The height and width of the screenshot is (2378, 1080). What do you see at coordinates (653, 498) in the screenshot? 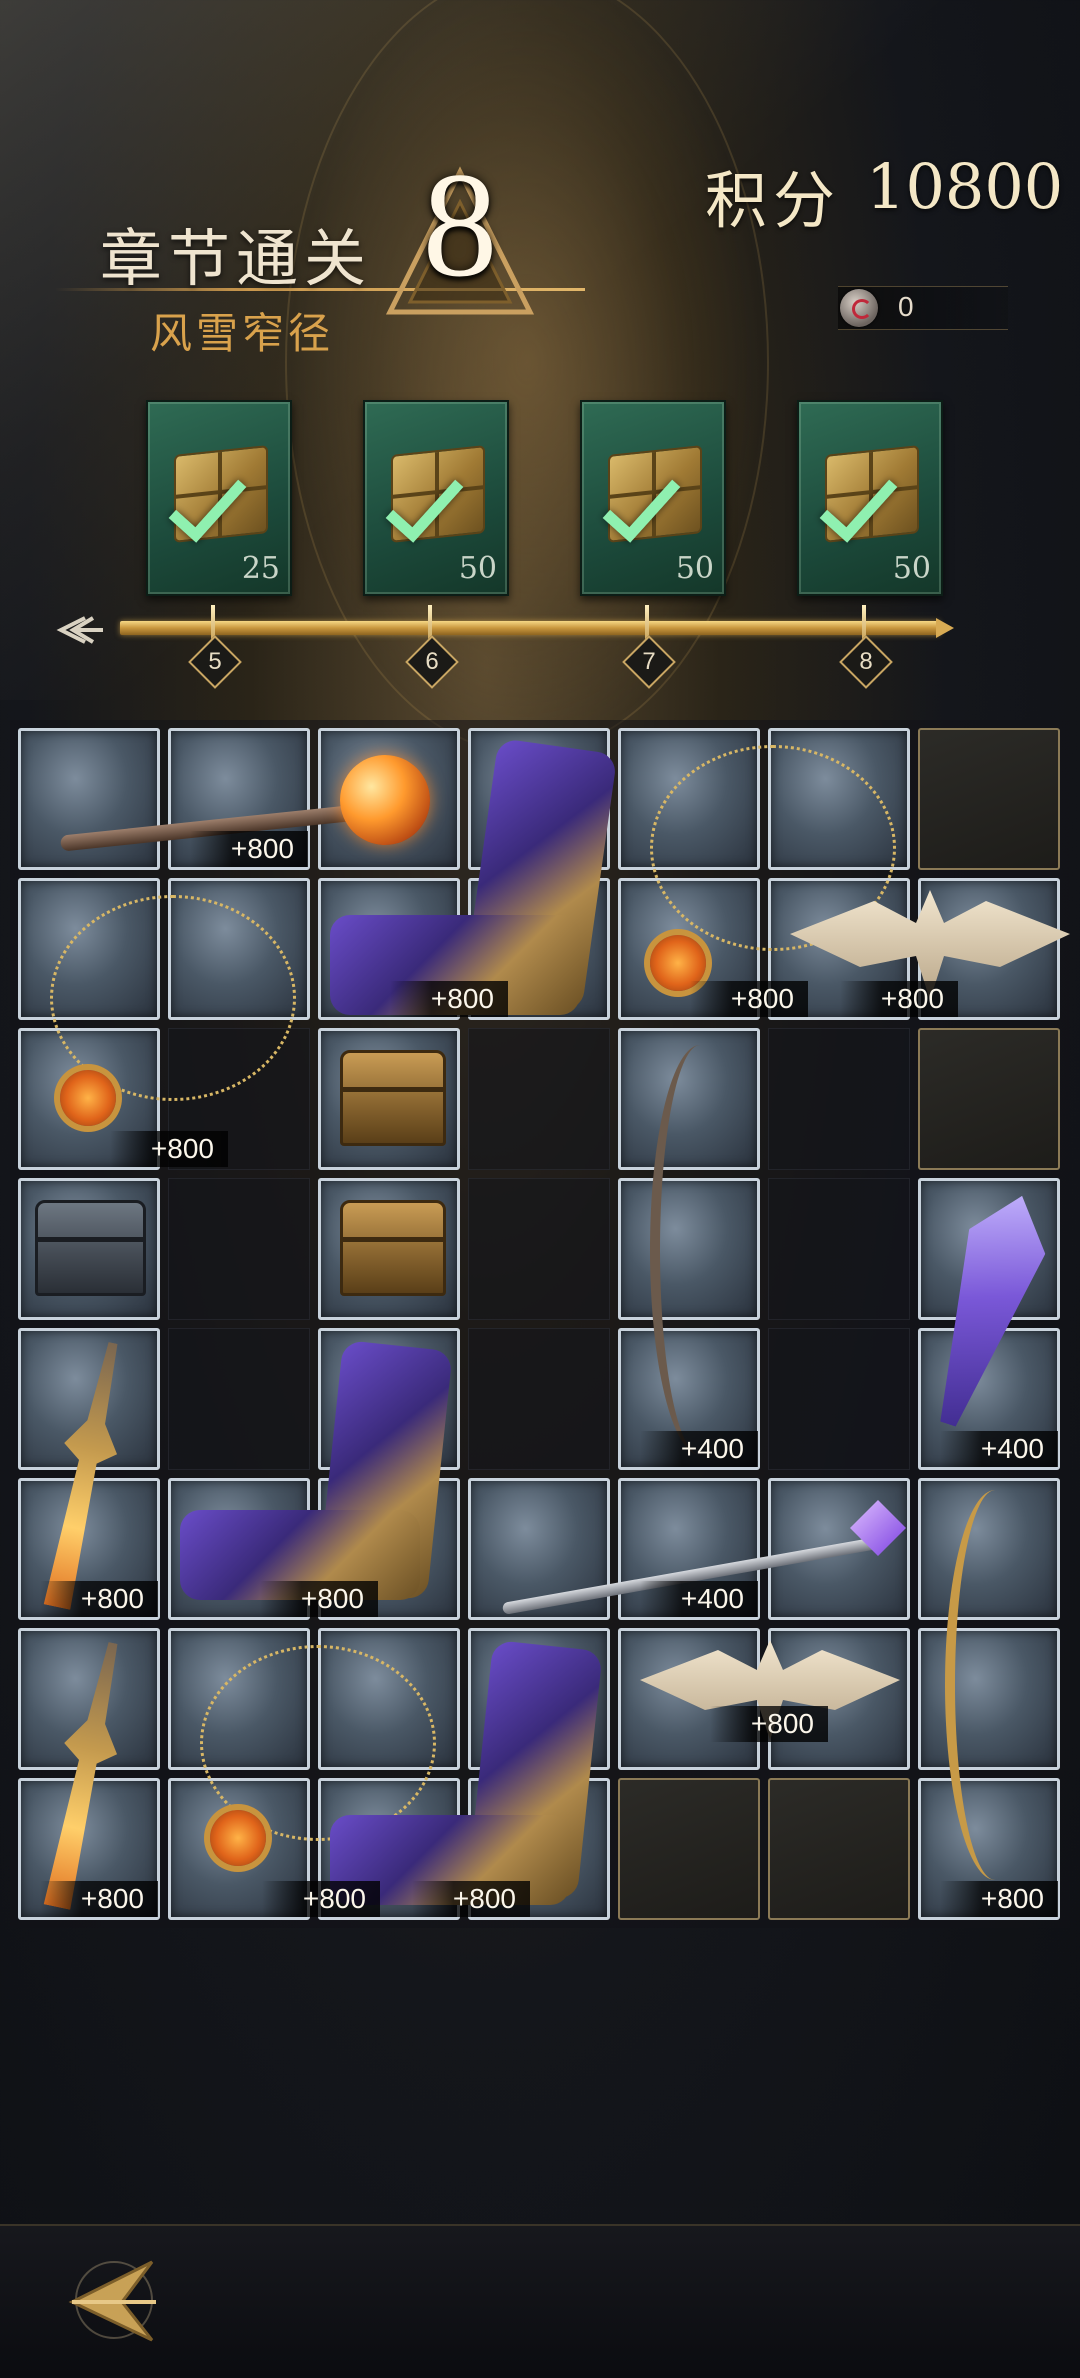
I see `reward-chest-7: 50` at bounding box center [653, 498].